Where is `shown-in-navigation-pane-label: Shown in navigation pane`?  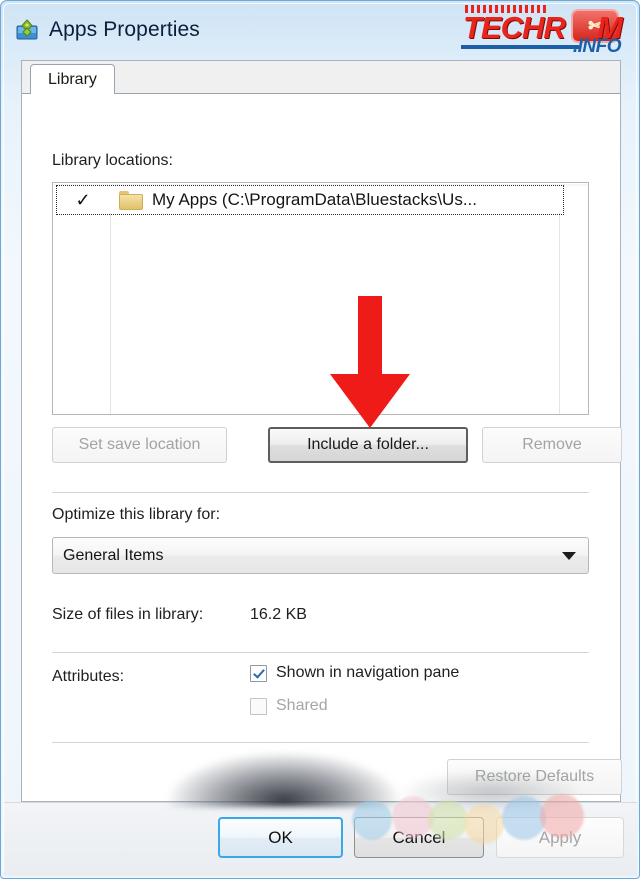 shown-in-navigation-pane-label: Shown in navigation pane is located at coordinates (368, 672).